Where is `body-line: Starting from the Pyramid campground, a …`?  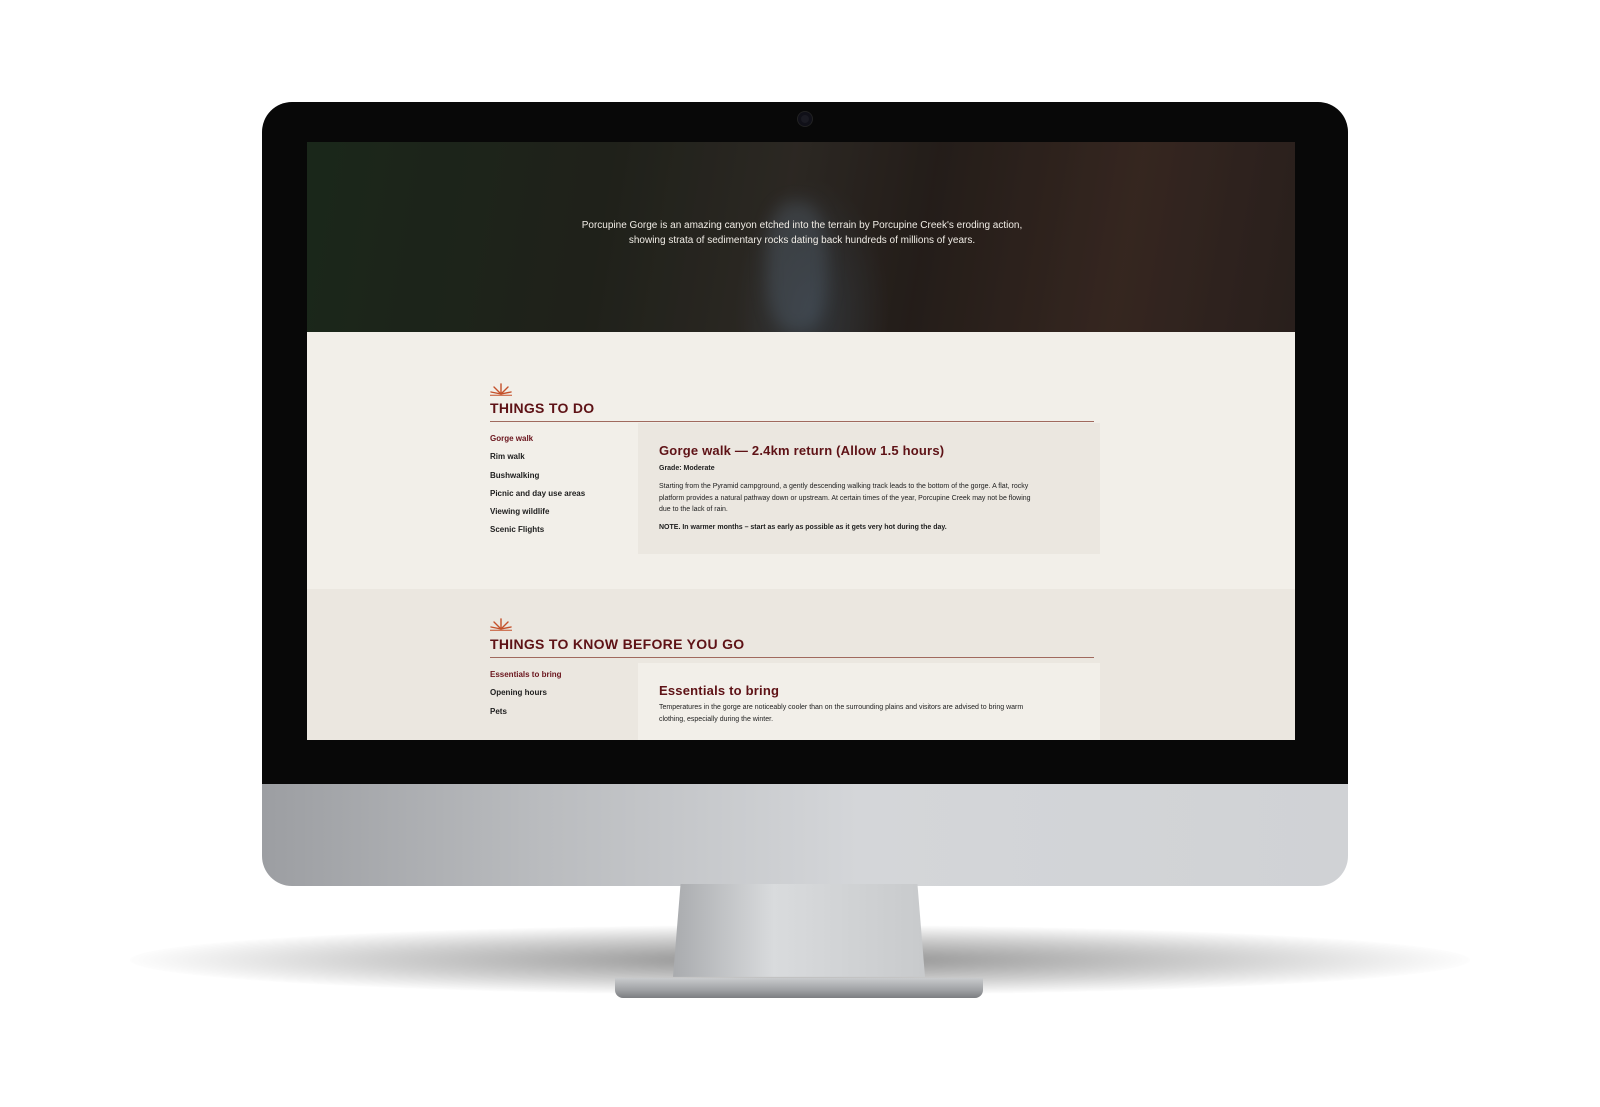
body-line: Starting from the Pyramid campground, a … is located at coordinates (844, 486).